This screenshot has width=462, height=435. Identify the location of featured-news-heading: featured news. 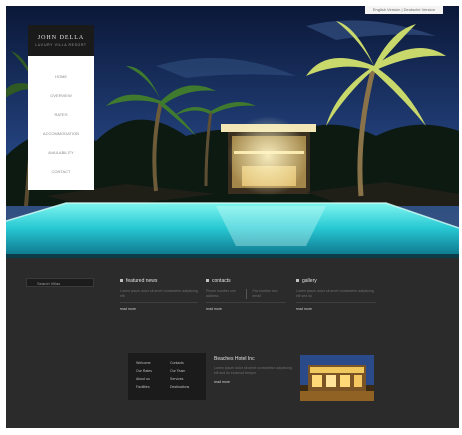
(159, 281).